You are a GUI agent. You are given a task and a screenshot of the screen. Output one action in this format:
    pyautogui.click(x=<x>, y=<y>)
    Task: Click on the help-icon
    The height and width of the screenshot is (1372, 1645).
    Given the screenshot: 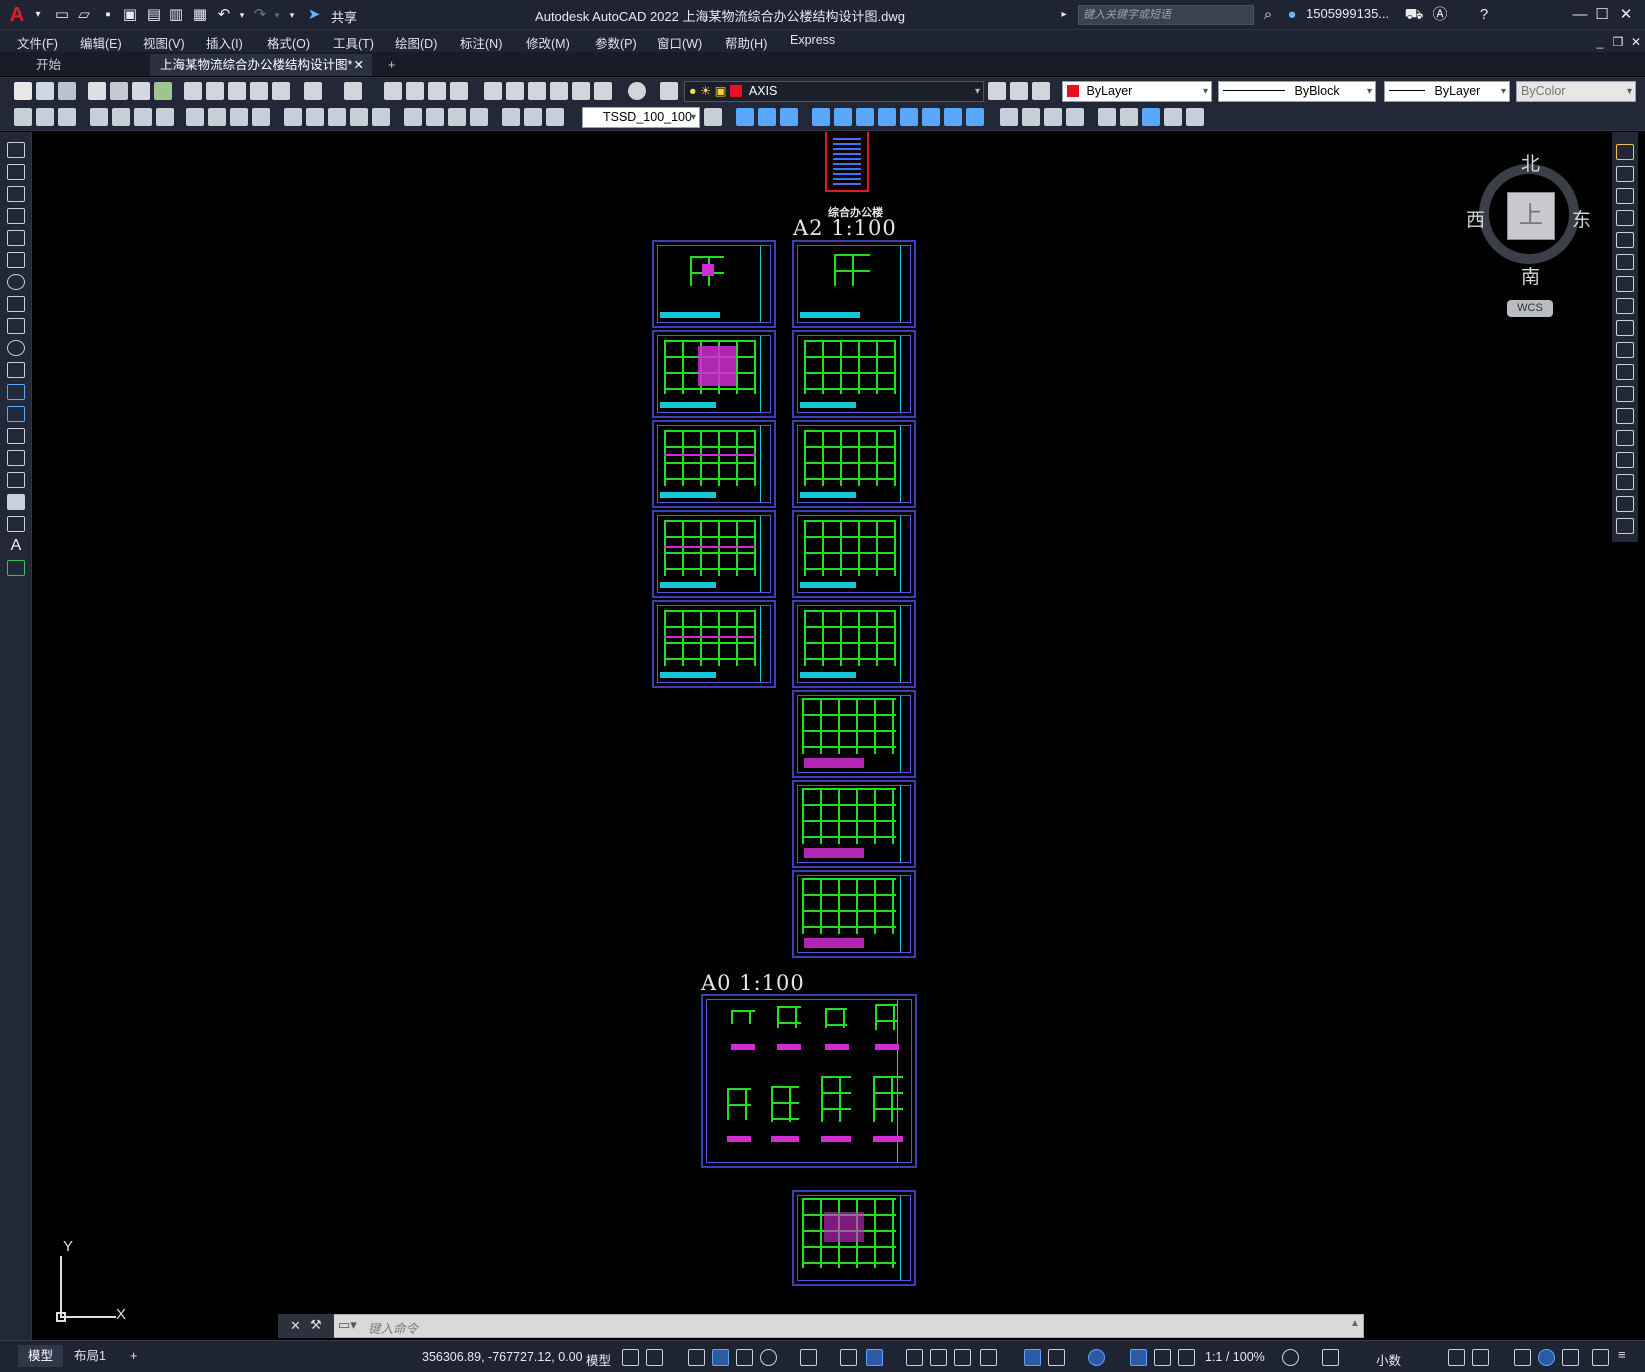 What is the action you would take?
    pyautogui.click(x=637, y=91)
    